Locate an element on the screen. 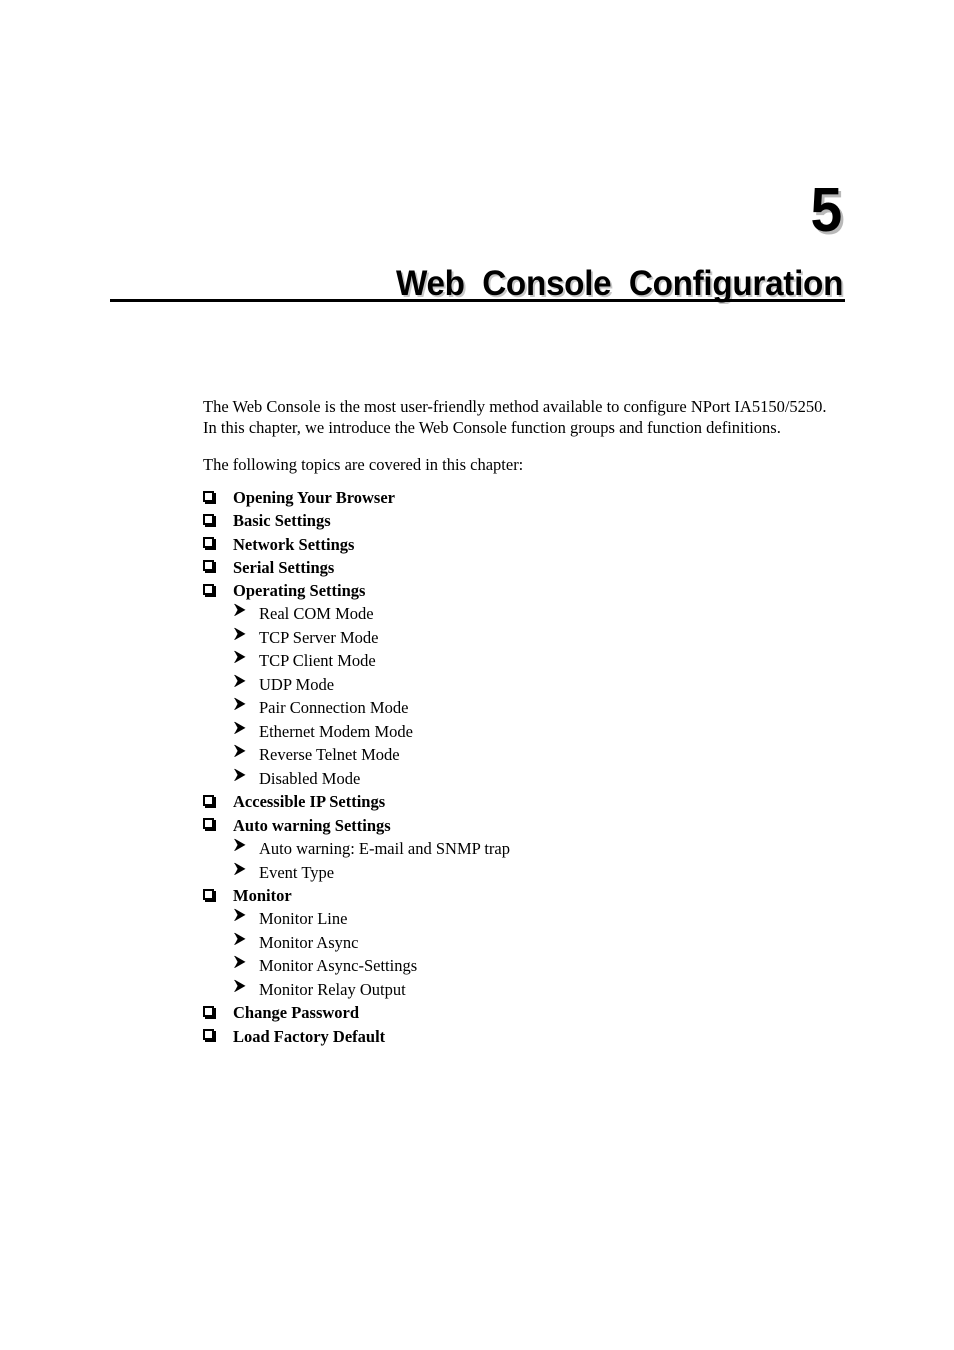  subtopic-item-label: Pair Connection Mode is located at coordinates (334, 708).